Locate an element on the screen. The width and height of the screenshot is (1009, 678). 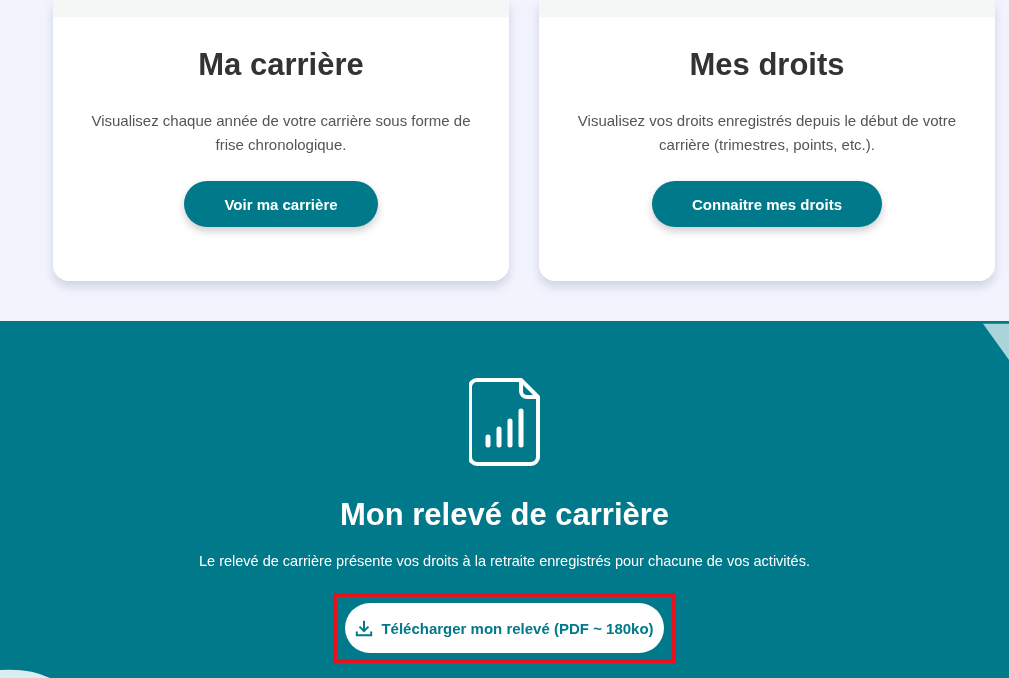
card-button: Voir ma carrière is located at coordinates (281, 204).